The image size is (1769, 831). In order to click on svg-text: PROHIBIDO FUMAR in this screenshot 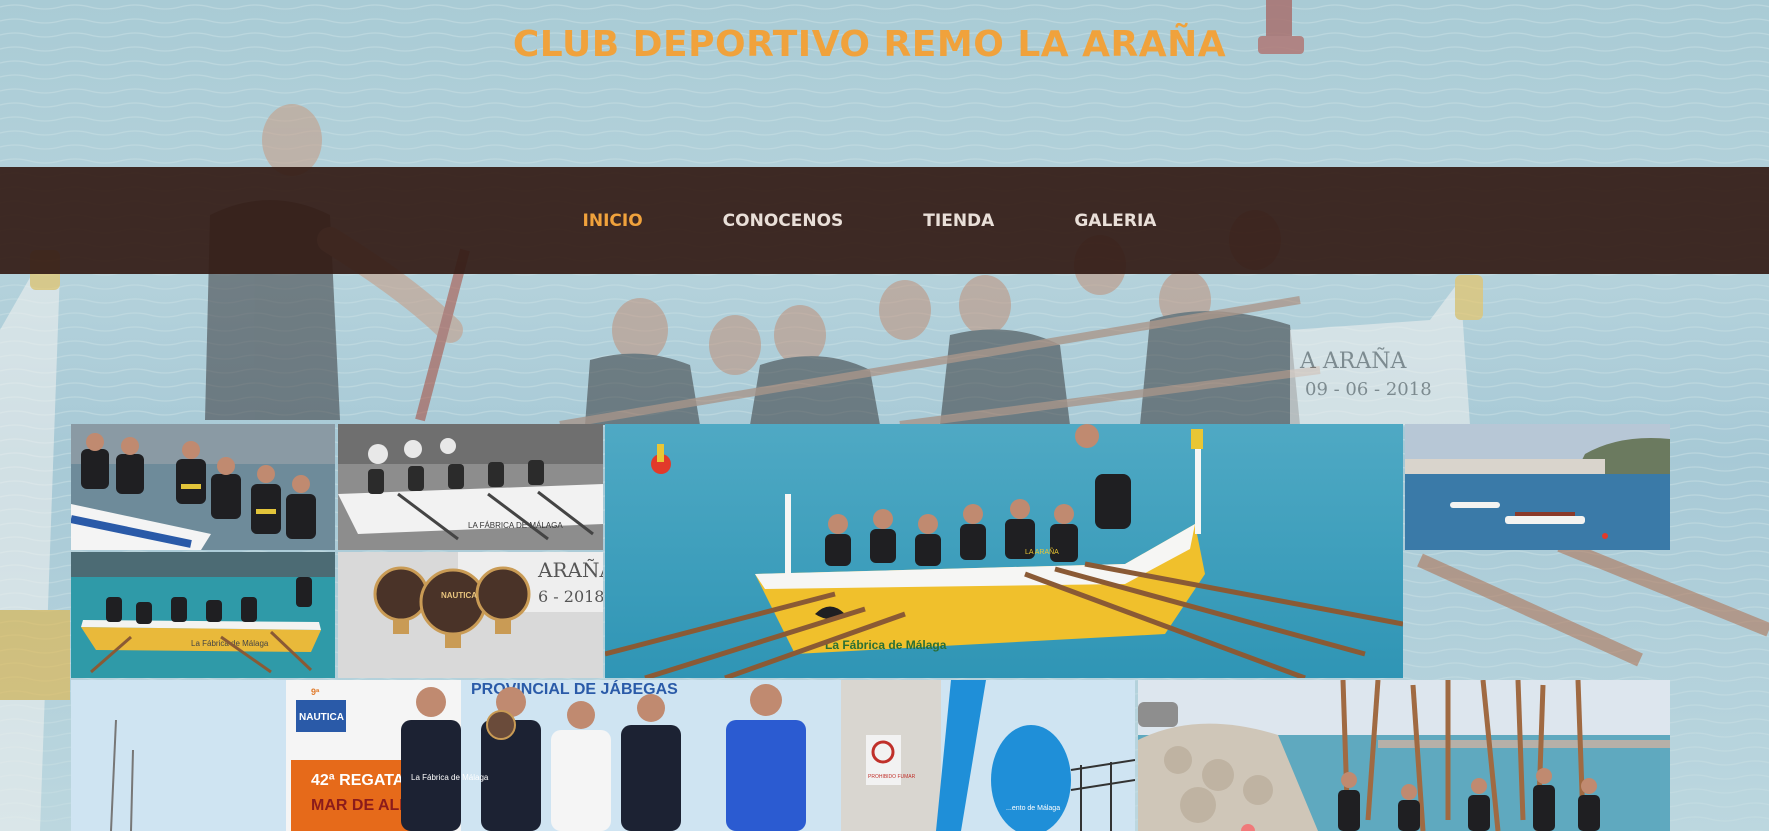, I will do `click(892, 777)`.